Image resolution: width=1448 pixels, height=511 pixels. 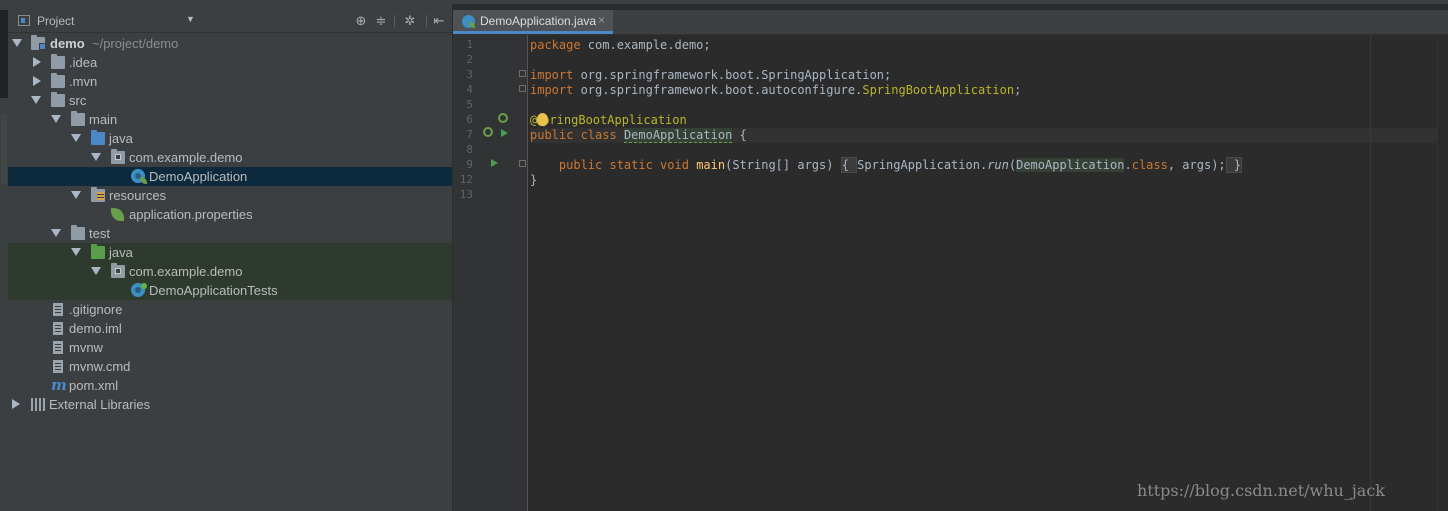 What do you see at coordinates (100, 366) in the screenshot?
I see `tree-node-label: mvnw.cmd` at bounding box center [100, 366].